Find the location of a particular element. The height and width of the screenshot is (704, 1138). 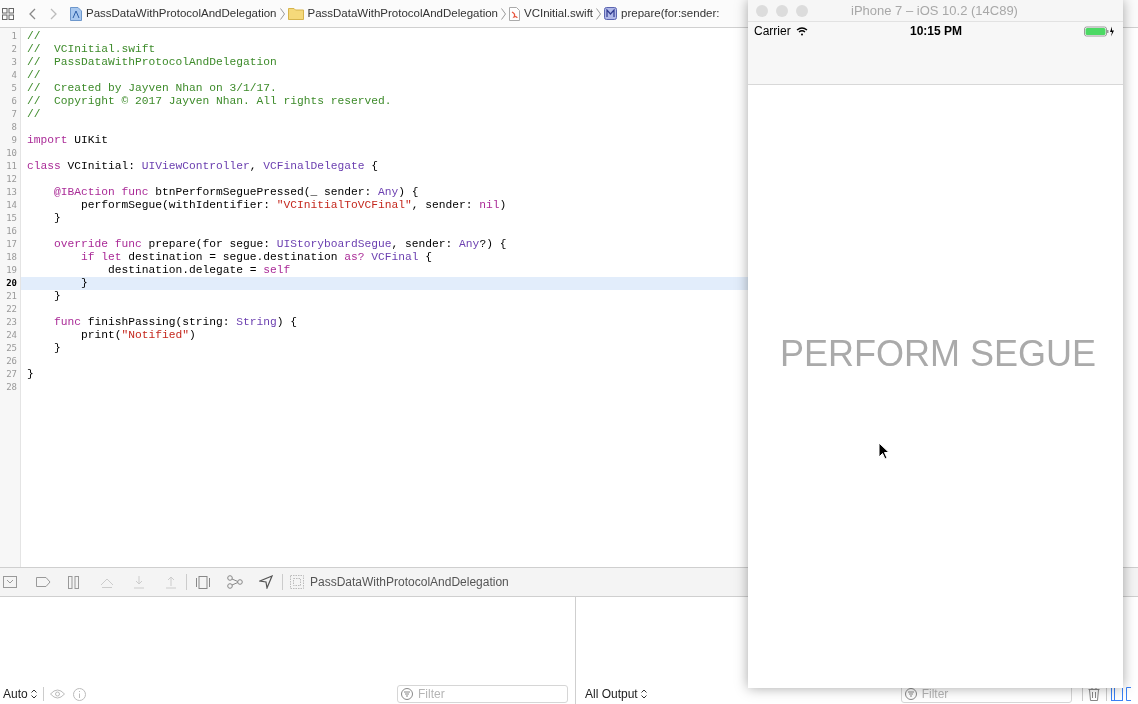

line-number: 2 is located at coordinates (14, 49).